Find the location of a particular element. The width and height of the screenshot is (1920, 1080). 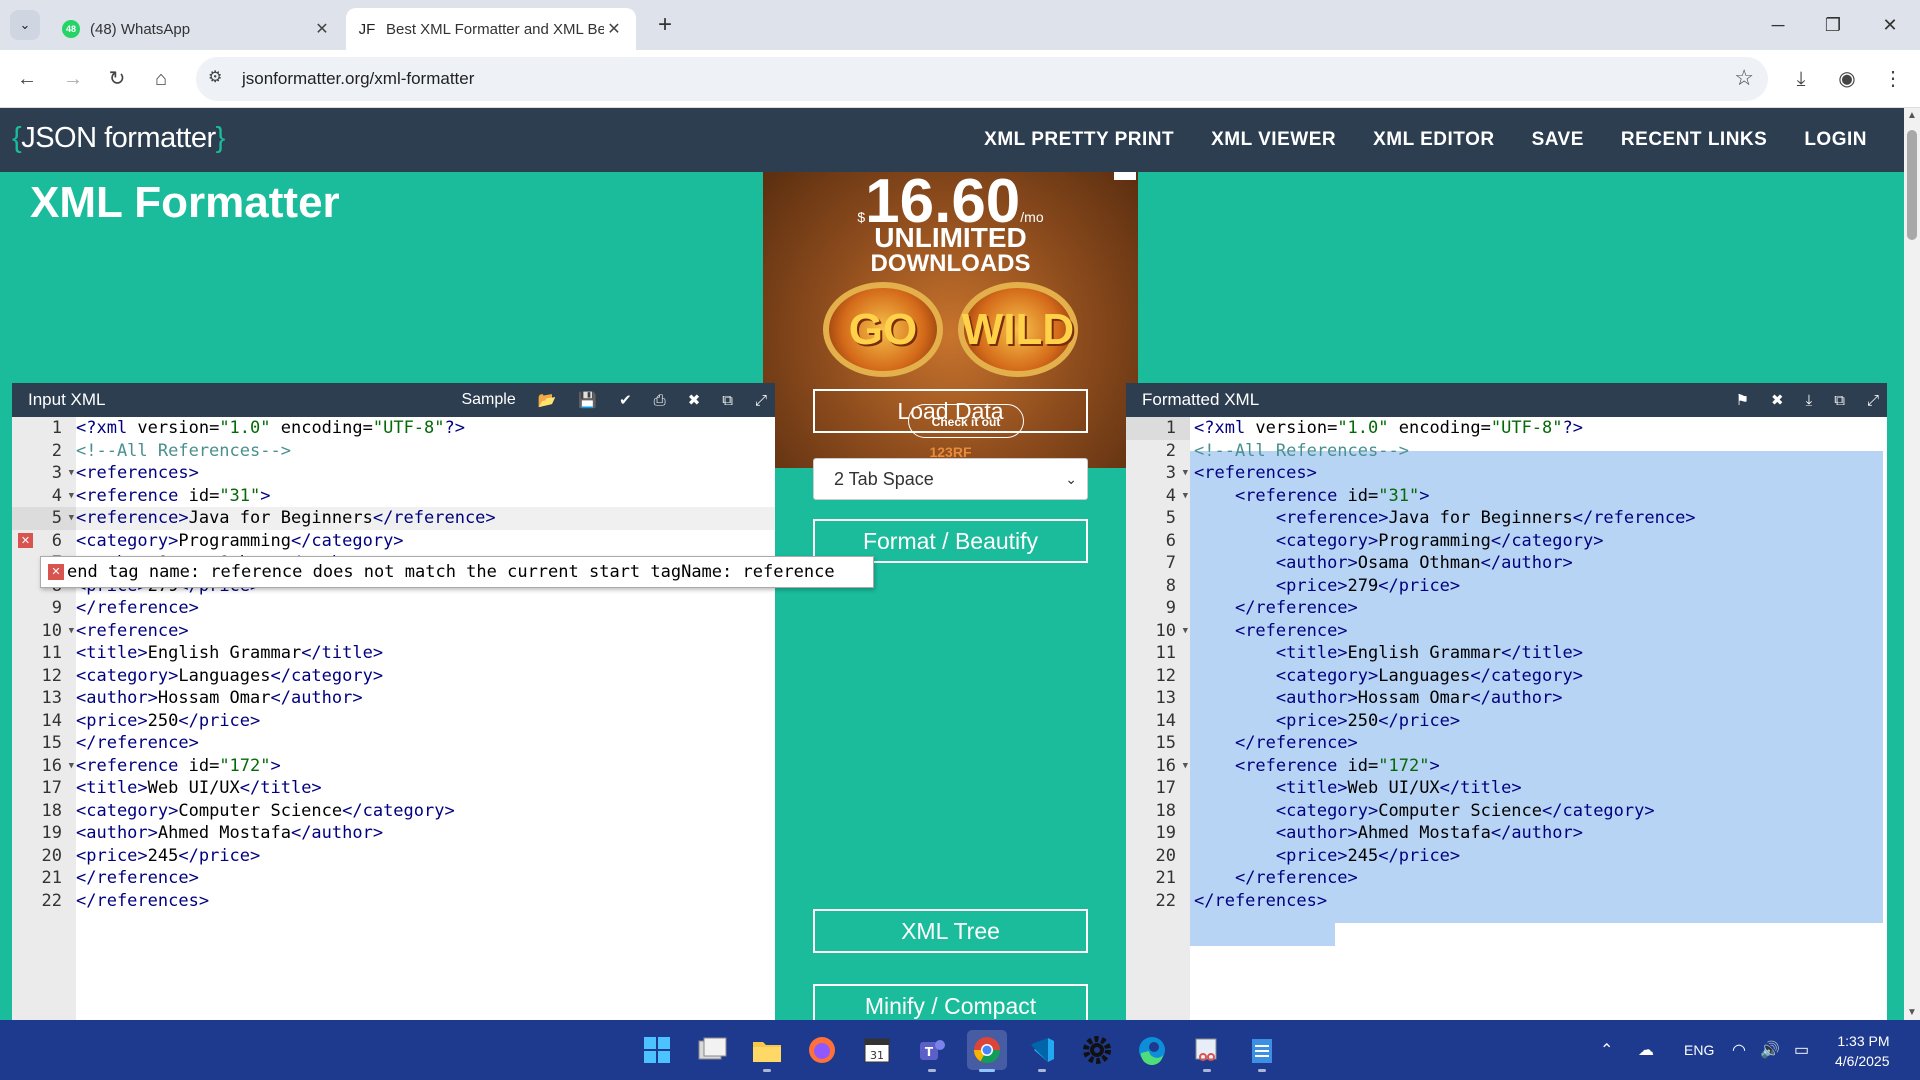

page-scrollbar: ▲ ▼ is located at coordinates (1912, 564).